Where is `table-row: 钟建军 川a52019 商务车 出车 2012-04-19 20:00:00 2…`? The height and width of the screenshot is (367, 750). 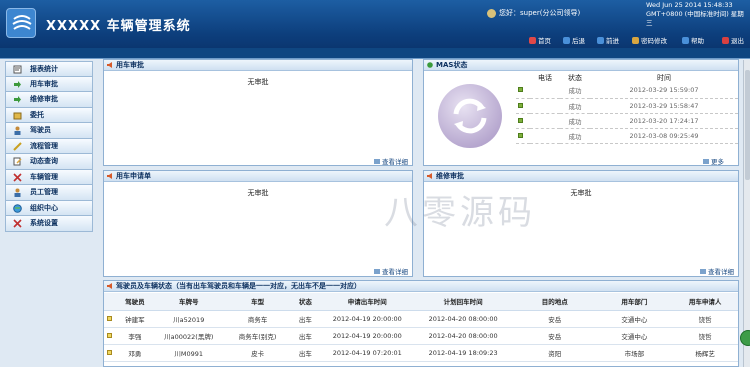 table-row: 钟建军 川a52019 商务车 出车 2012-04-19 20:00:00 2… is located at coordinates (421, 319).